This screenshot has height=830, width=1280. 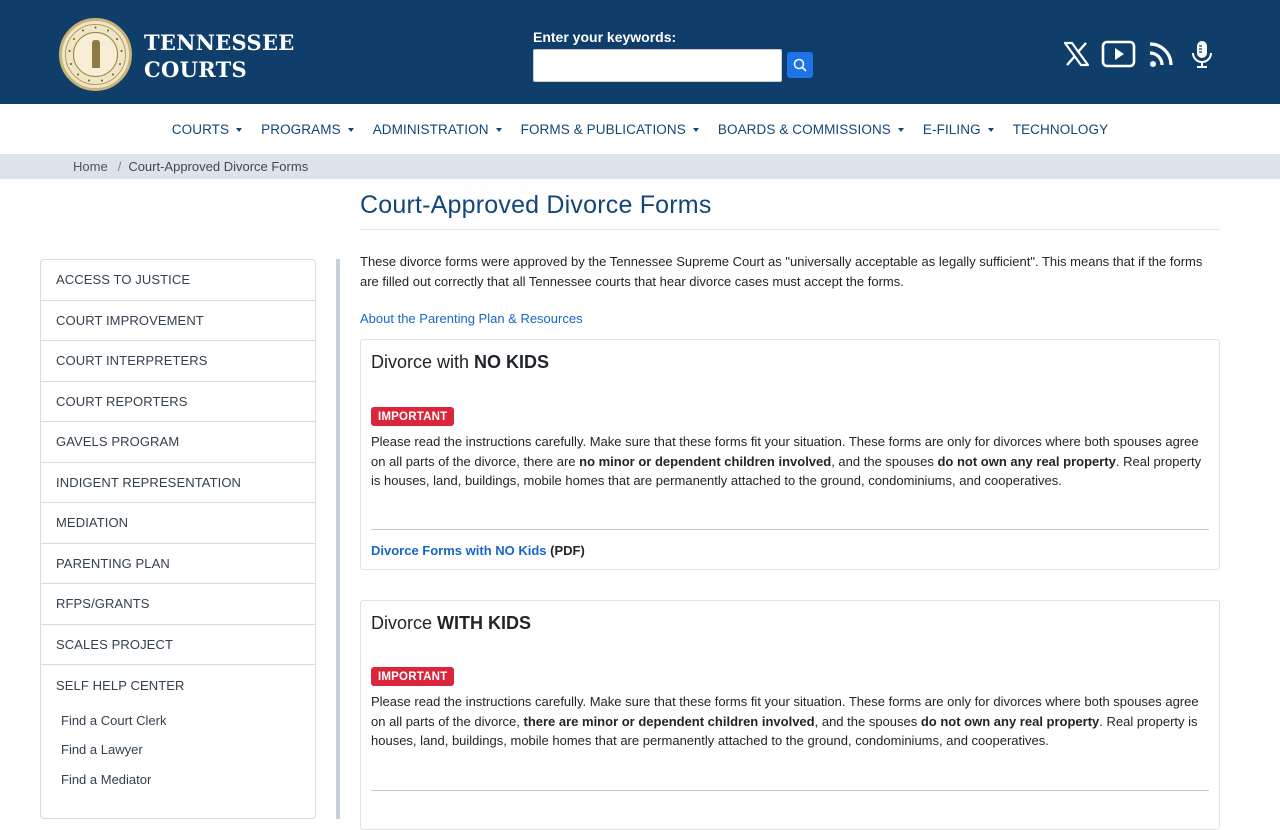 What do you see at coordinates (178, 750) in the screenshot?
I see `sidebar-subitem-find-lawyer: Find a Lawyer` at bounding box center [178, 750].